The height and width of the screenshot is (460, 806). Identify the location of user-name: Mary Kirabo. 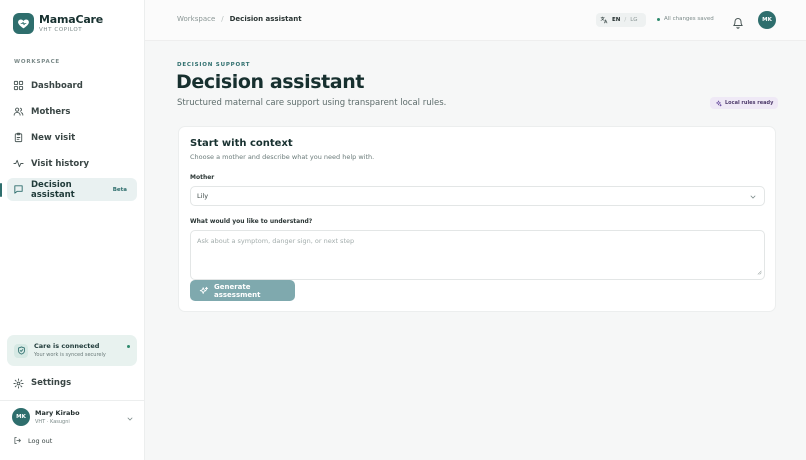
(57, 412).